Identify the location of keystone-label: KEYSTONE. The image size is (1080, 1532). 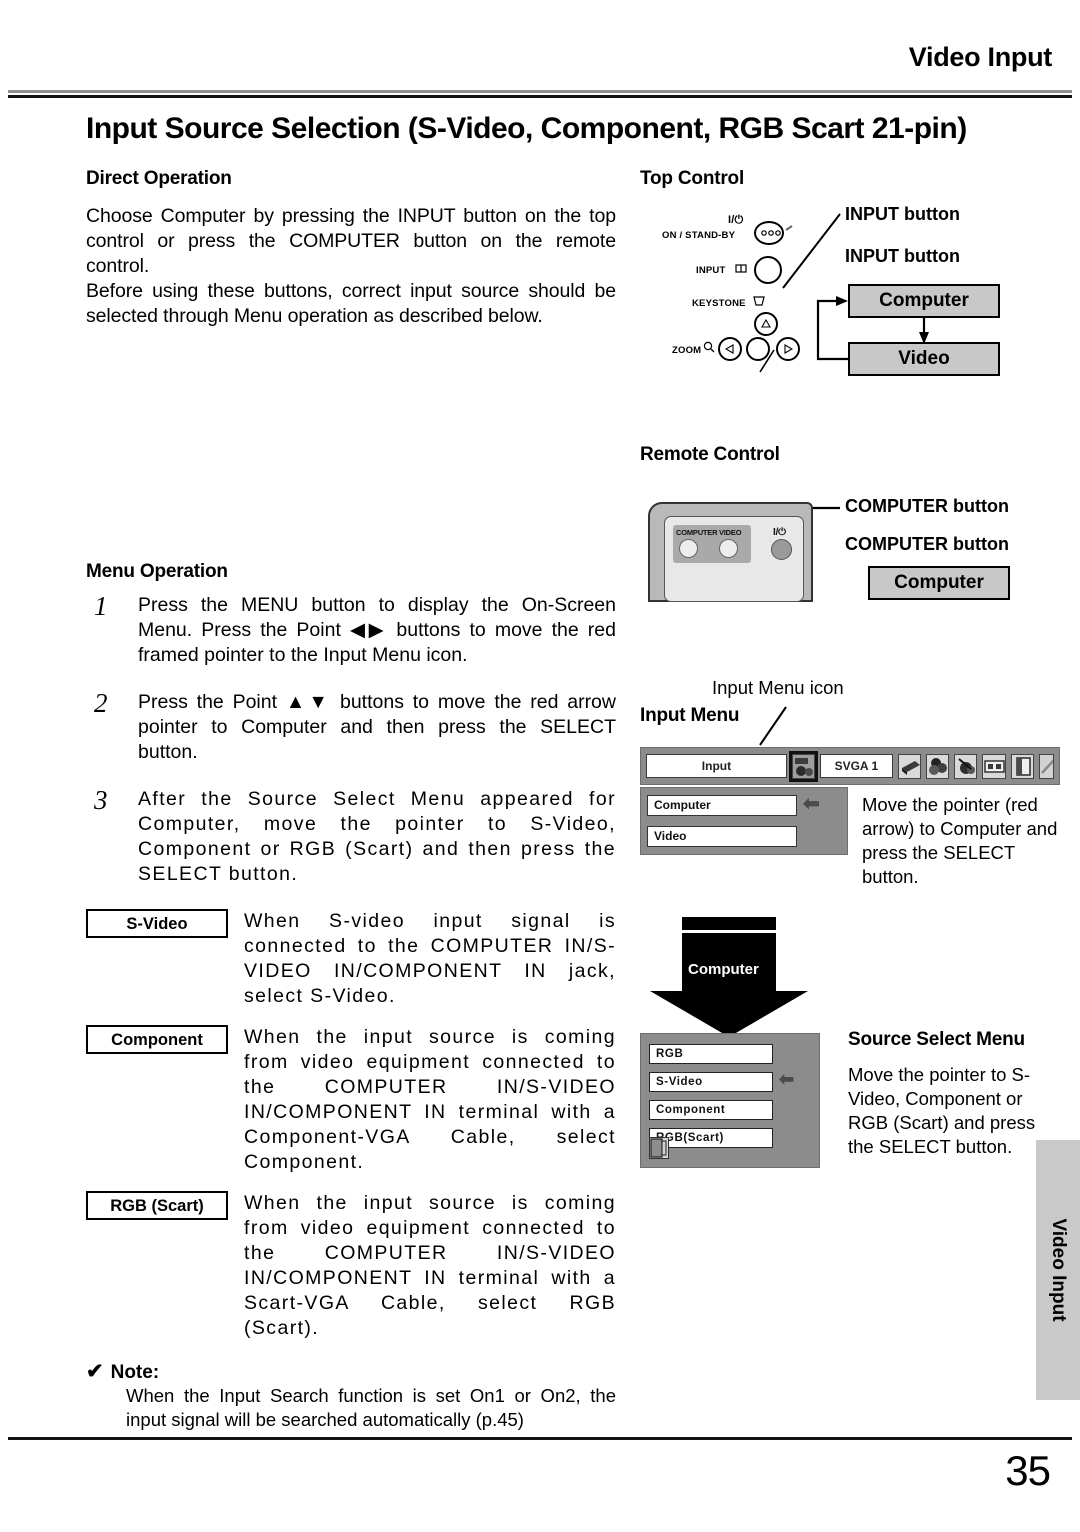
(719, 303).